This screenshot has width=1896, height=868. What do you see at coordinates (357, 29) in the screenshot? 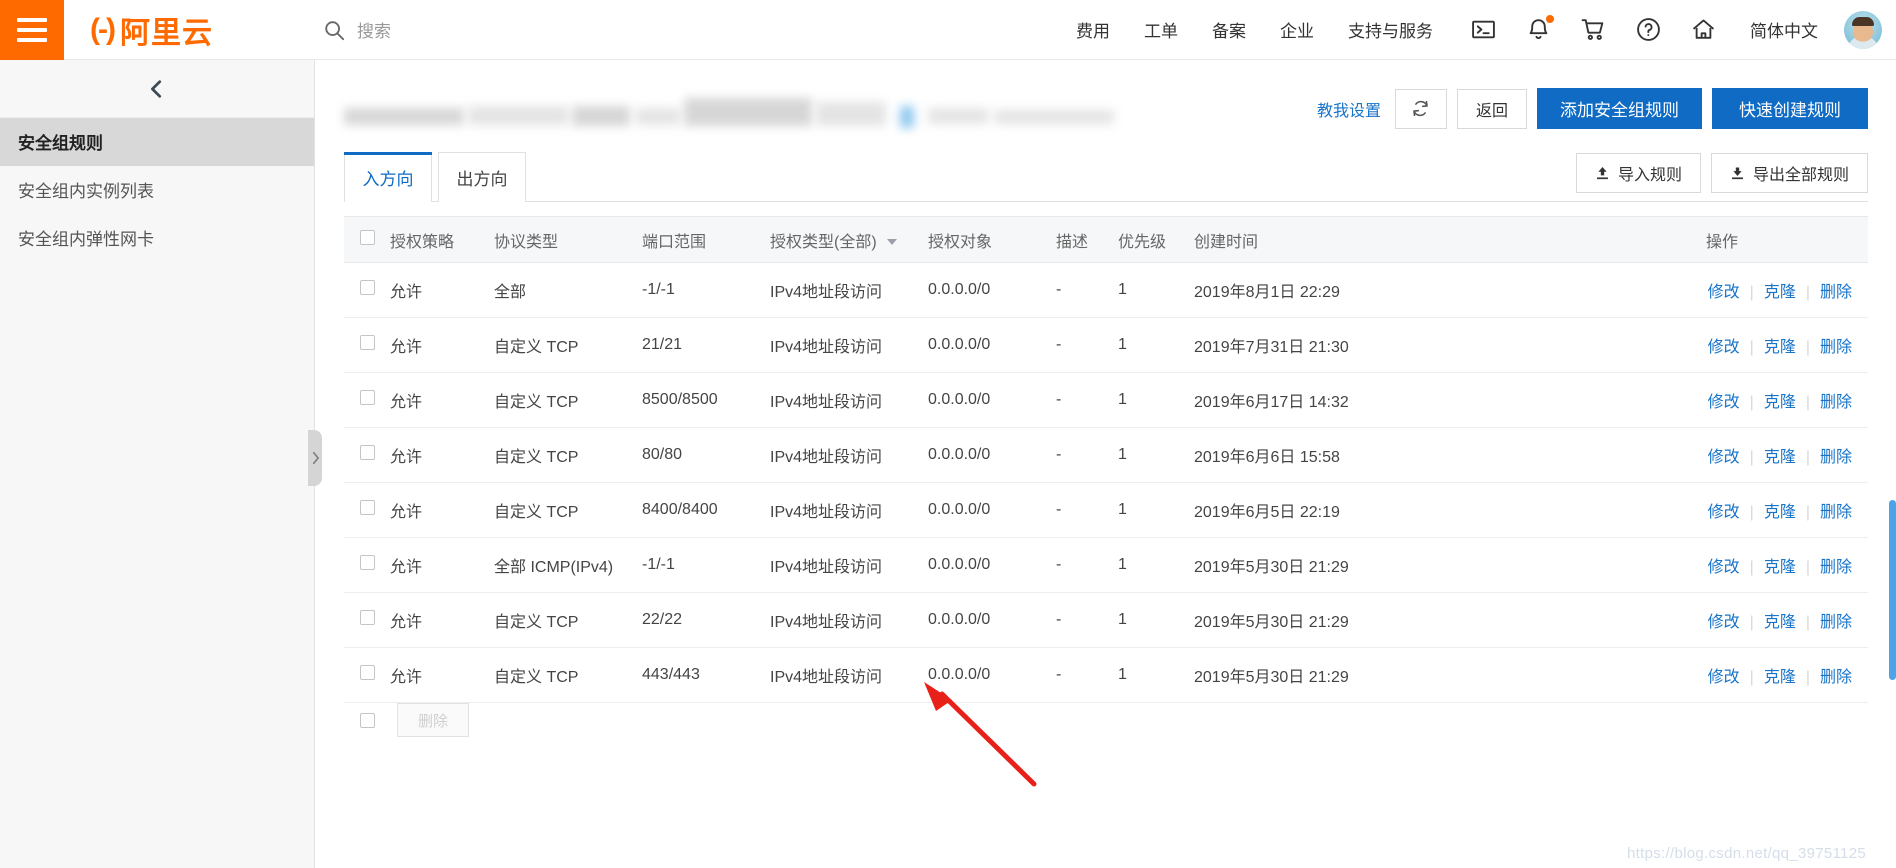
I see `search-input: 搜索` at bounding box center [357, 29].